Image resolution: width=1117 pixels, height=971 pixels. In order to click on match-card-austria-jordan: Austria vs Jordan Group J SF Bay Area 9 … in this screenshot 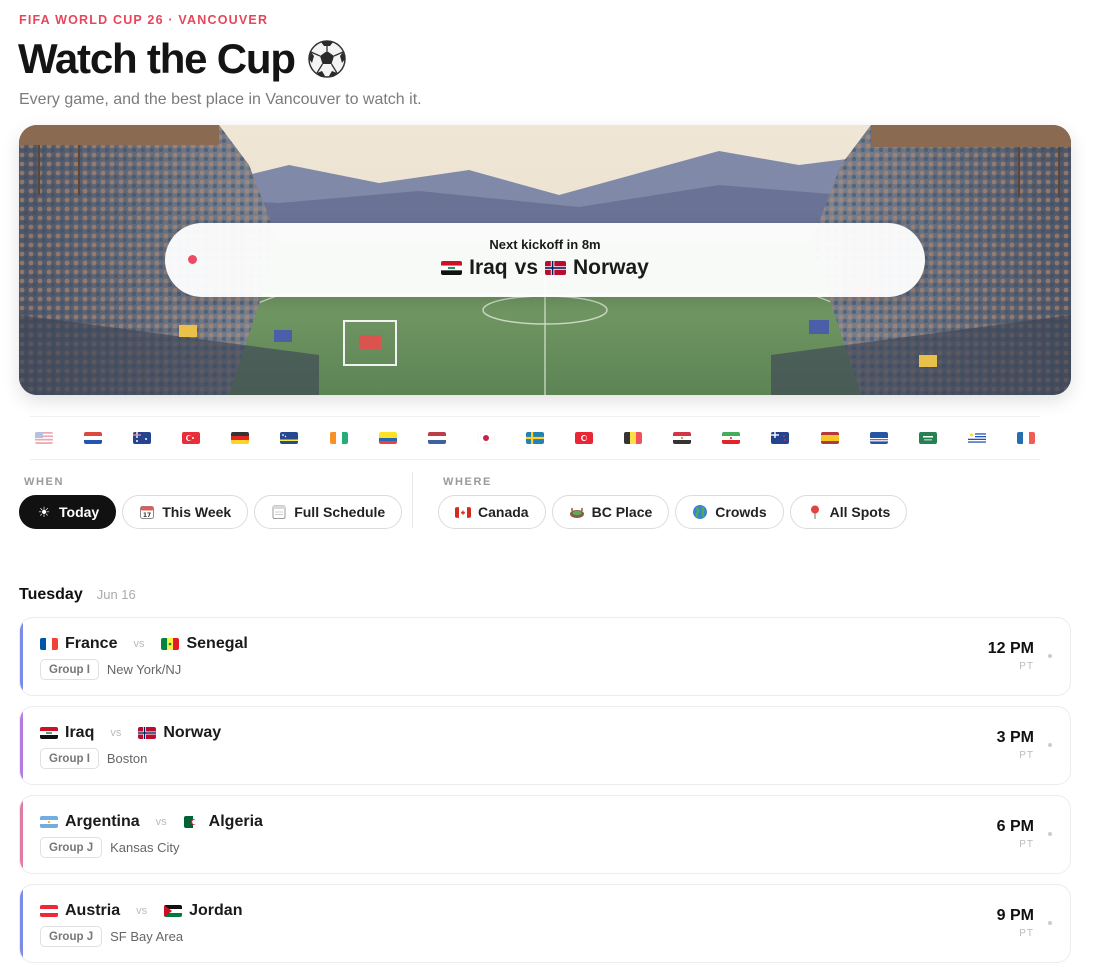, I will do `click(545, 923)`.